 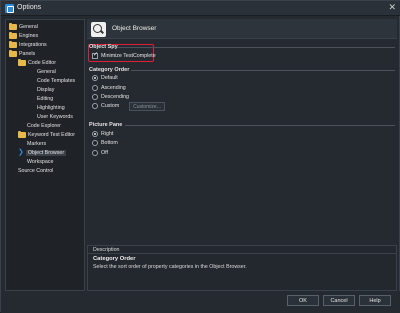 What do you see at coordinates (22, 53) in the screenshot?
I see `tree-item-panels: Panels` at bounding box center [22, 53].